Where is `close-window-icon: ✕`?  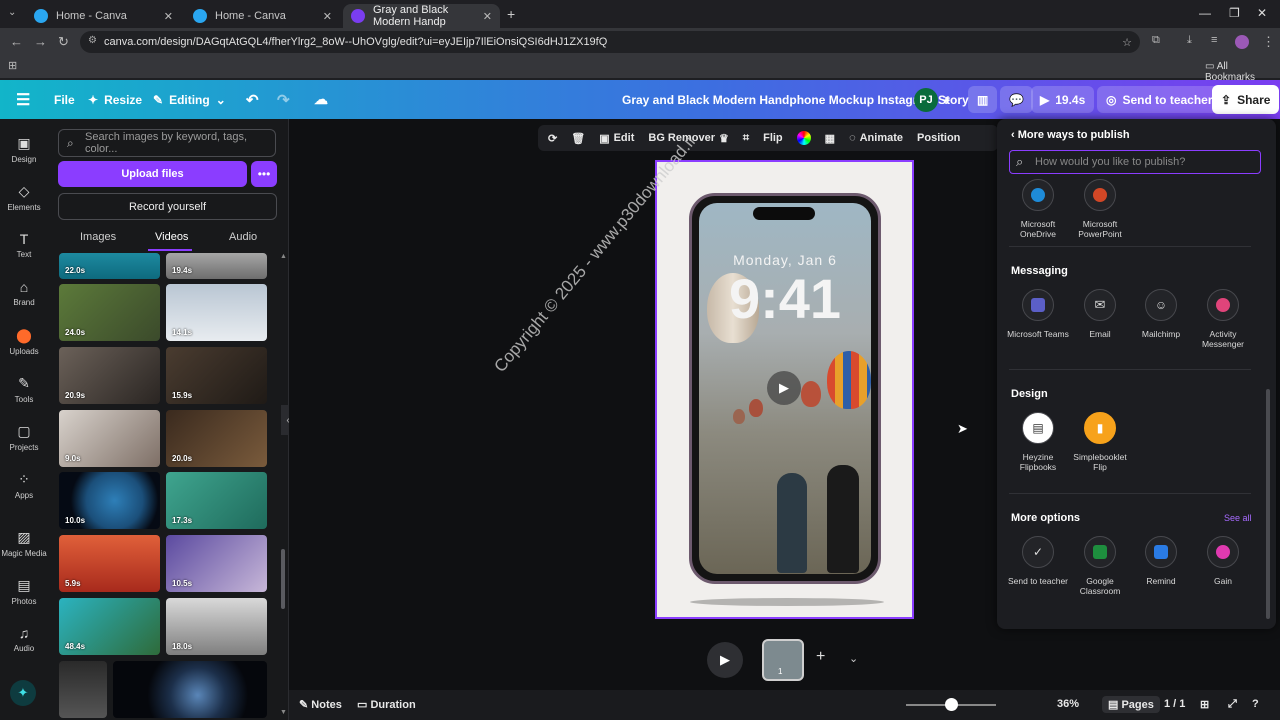 close-window-icon: ✕ is located at coordinates (1262, 13).